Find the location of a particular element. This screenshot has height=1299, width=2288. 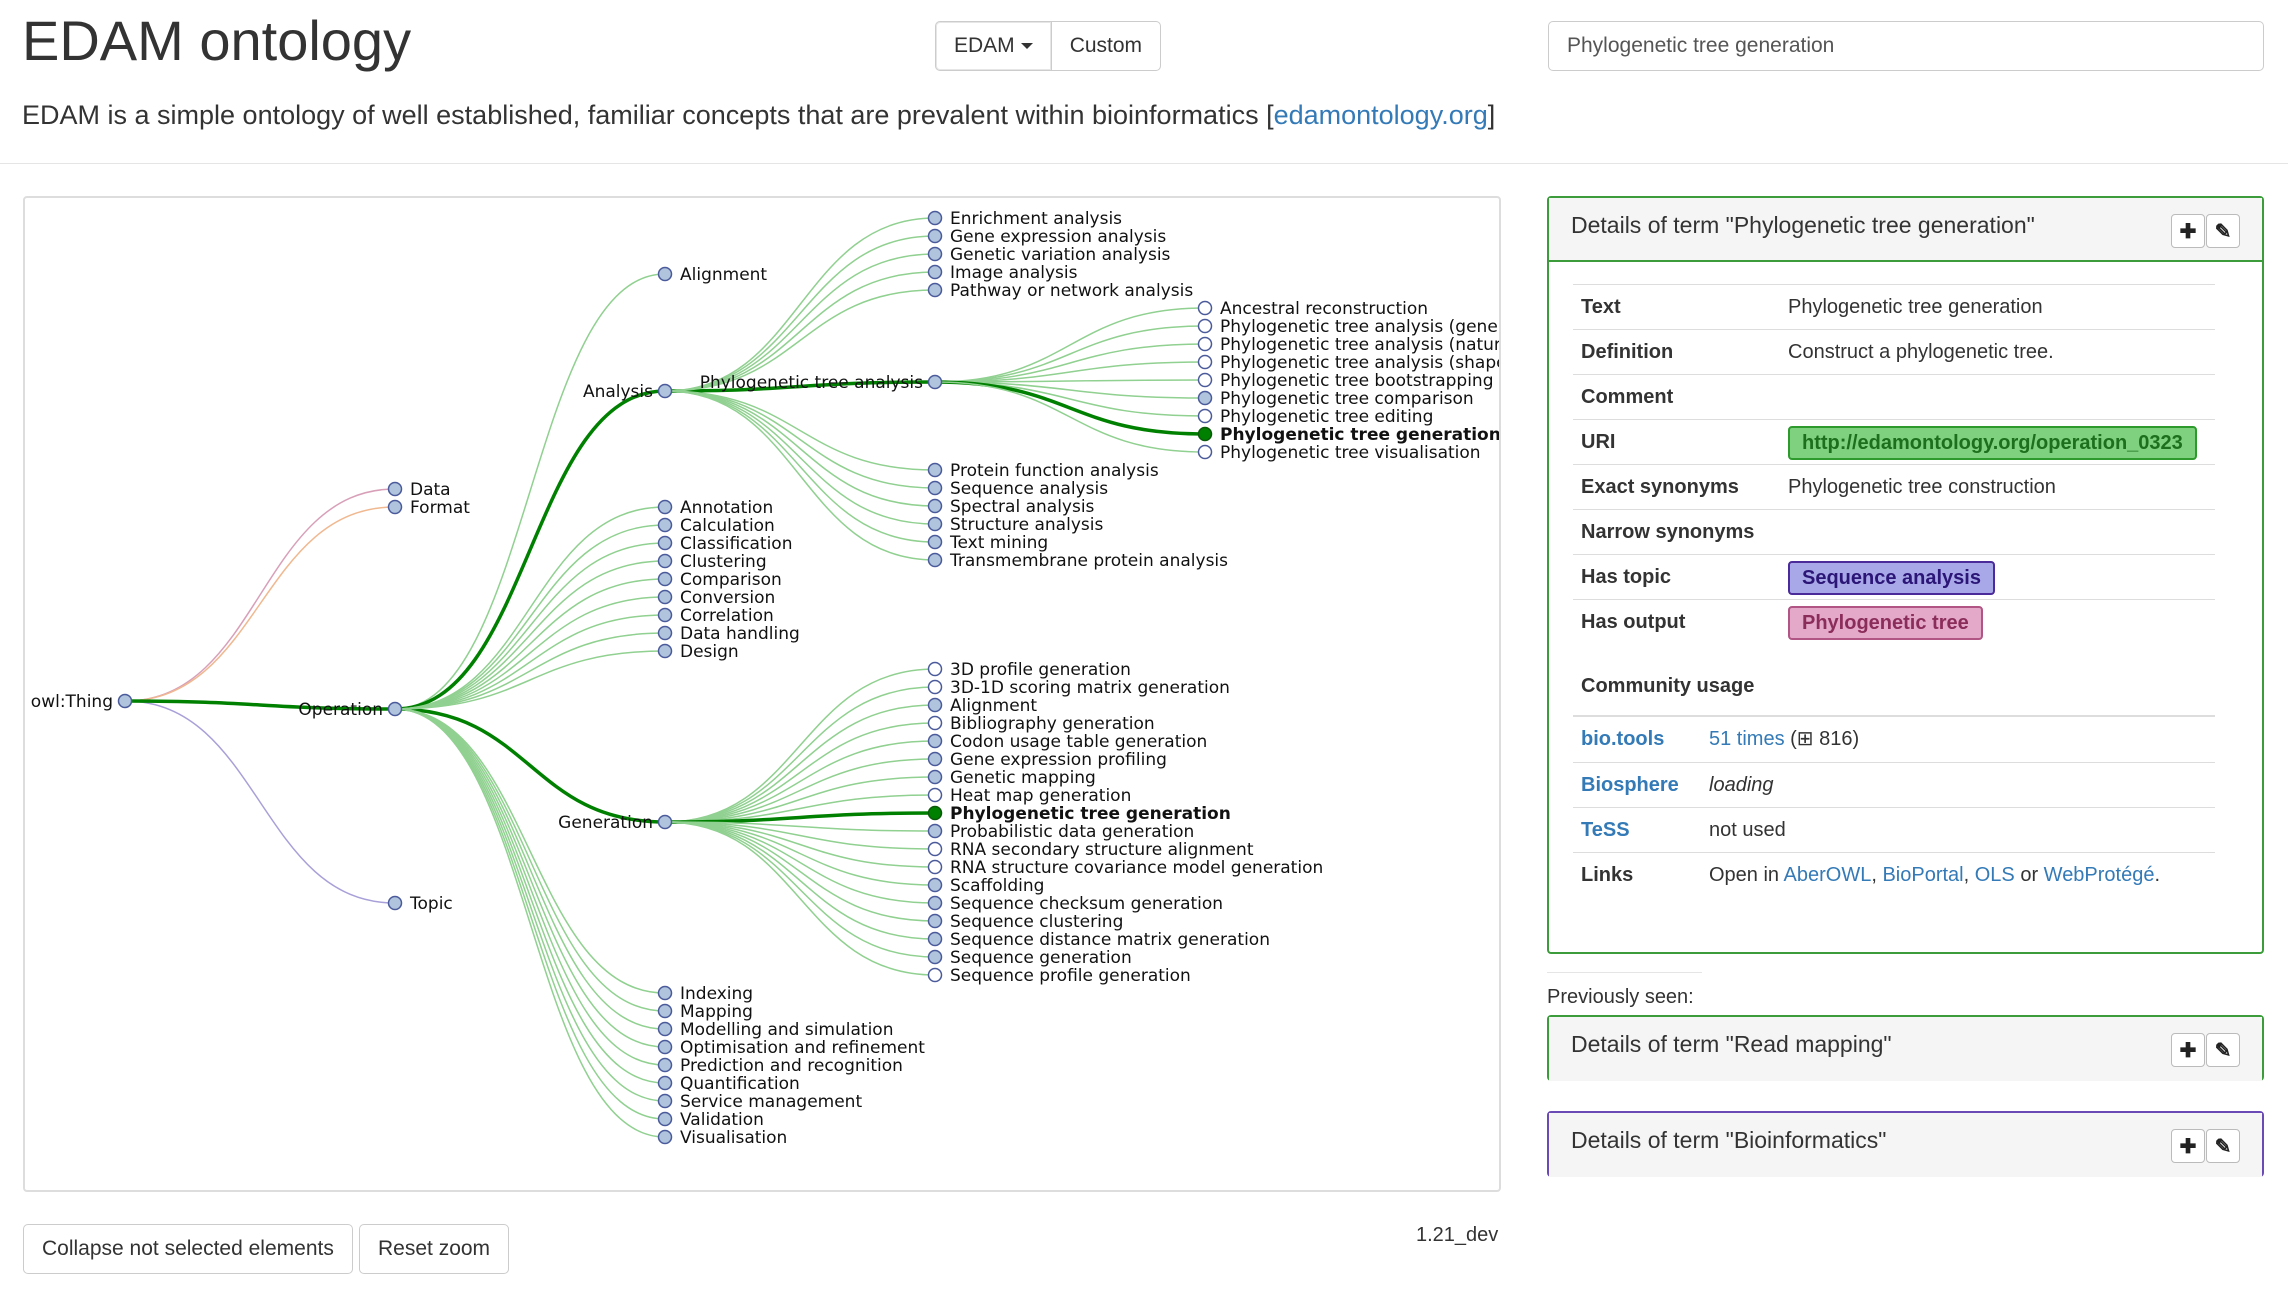

tree-node-genetic-mapping is located at coordinates (935, 777).